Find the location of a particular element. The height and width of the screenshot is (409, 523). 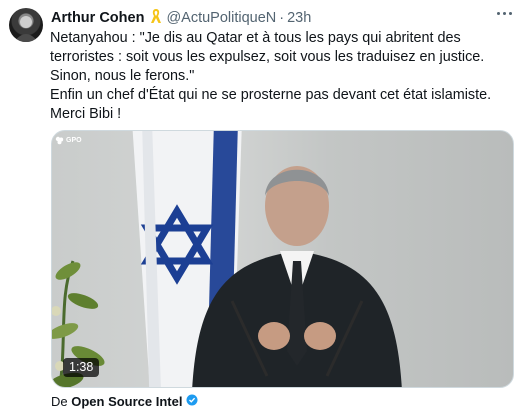

quoted-source: De Open Source Intel is located at coordinates (124, 401).